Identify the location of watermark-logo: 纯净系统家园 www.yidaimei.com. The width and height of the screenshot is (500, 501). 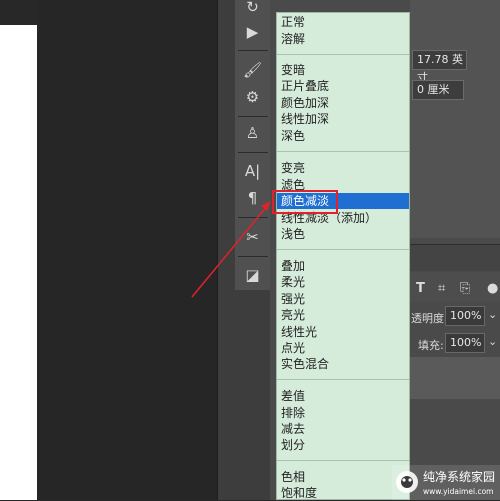
(446, 482).